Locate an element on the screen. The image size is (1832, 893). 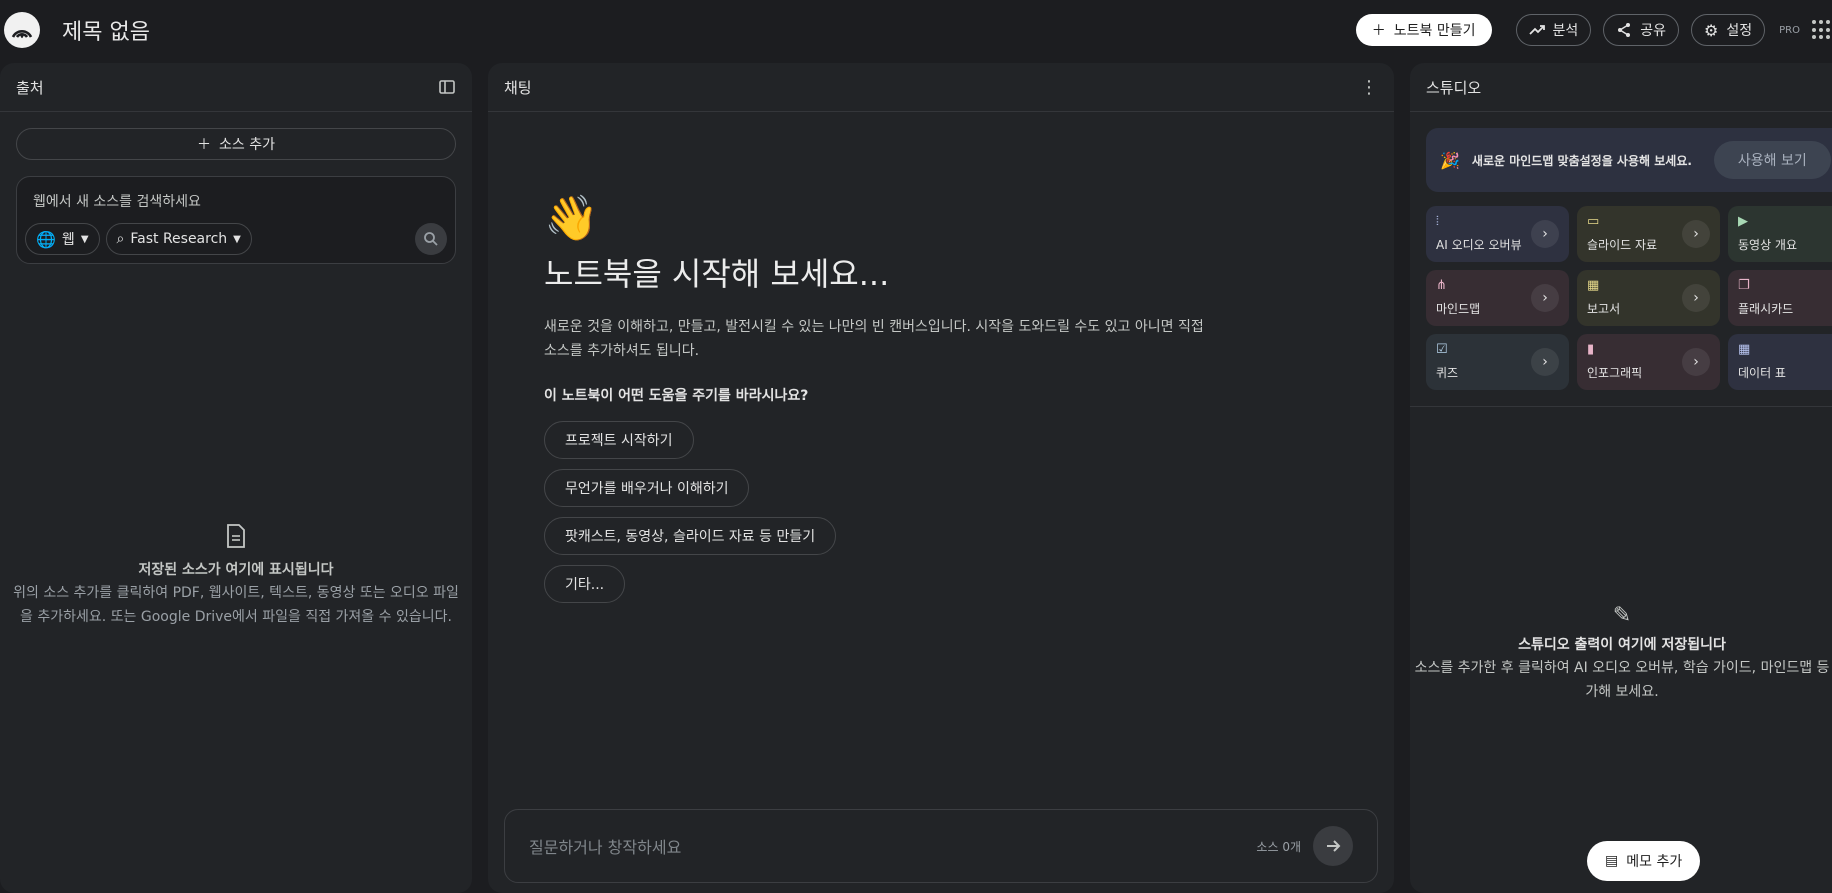
more-vert-icon: ⋮ is located at coordinates (1369, 87).